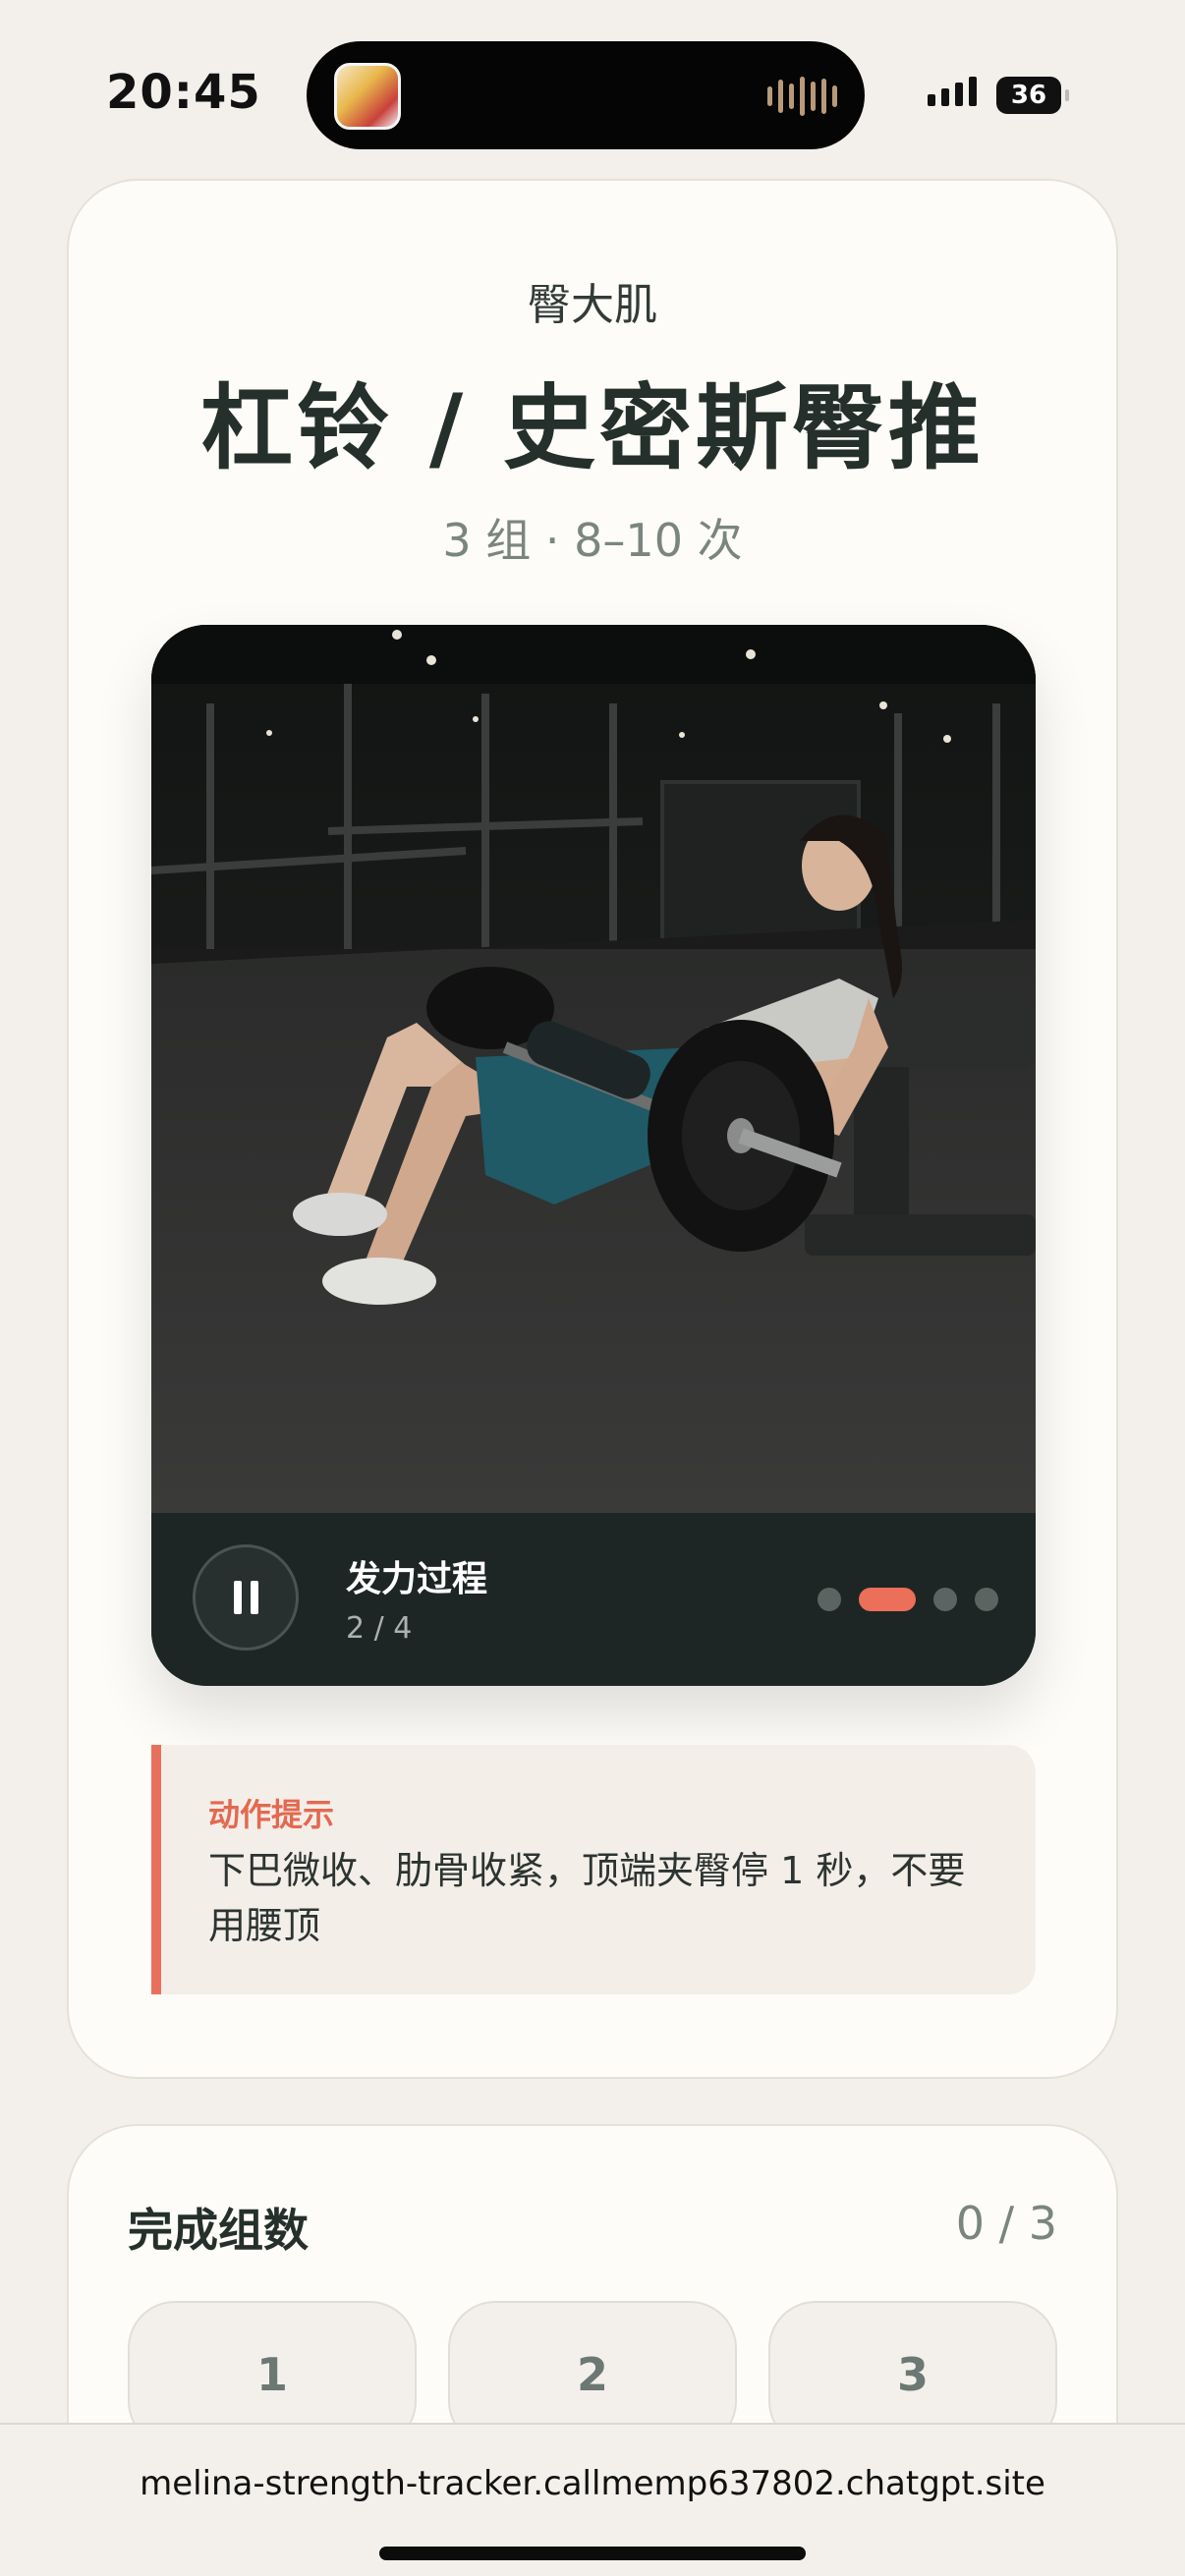 The width and height of the screenshot is (1185, 2576). Describe the element at coordinates (592, 540) in the screenshot. I see `exercise-prescription: 3 组 · 8–10 次` at that location.